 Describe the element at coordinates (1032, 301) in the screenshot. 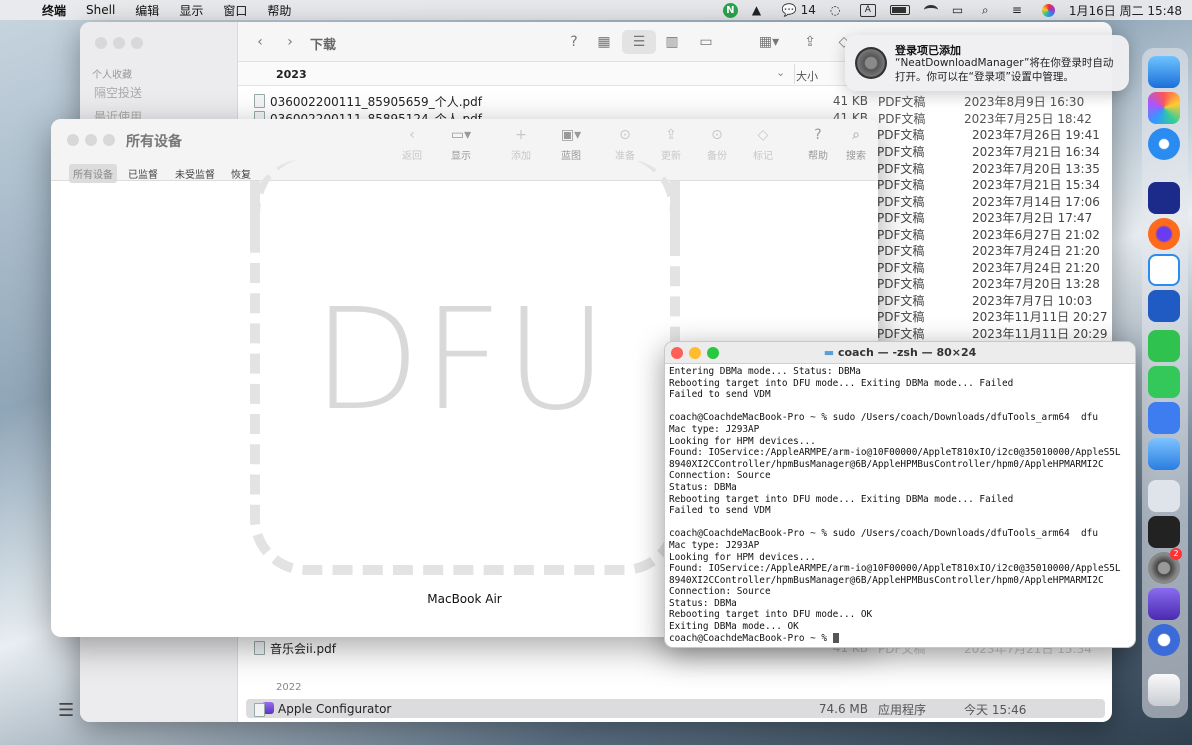

I see `file-date: 2023年7月7日 10:03` at that location.